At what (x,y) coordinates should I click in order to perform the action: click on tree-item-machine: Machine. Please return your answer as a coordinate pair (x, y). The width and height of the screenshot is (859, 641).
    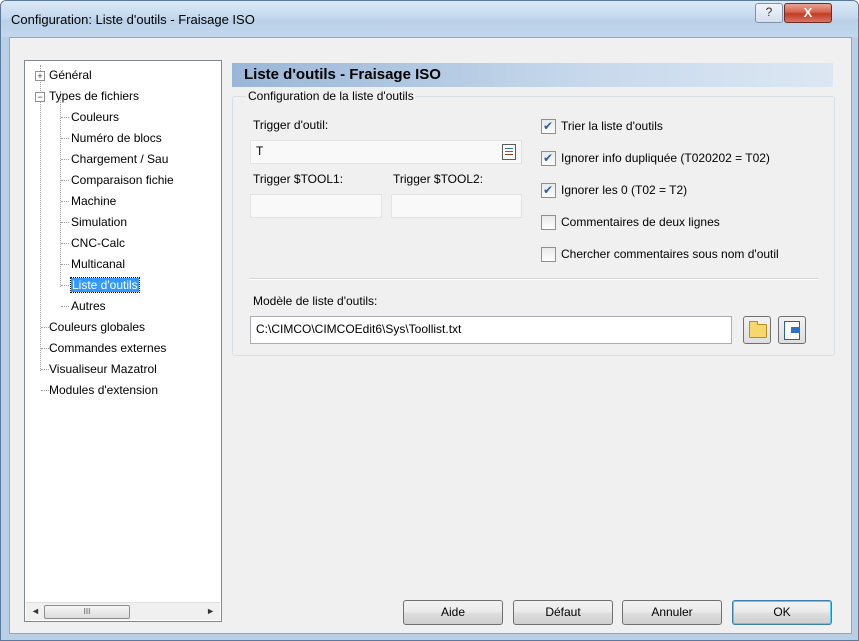
    Looking at the image, I should click on (93, 201).